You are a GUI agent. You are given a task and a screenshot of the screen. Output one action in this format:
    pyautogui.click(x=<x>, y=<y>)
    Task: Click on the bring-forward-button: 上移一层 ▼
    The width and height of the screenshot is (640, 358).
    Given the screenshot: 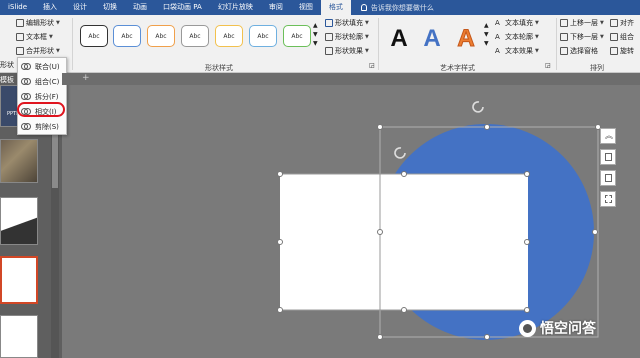 What is the action you would take?
    pyautogui.click(x=582, y=23)
    